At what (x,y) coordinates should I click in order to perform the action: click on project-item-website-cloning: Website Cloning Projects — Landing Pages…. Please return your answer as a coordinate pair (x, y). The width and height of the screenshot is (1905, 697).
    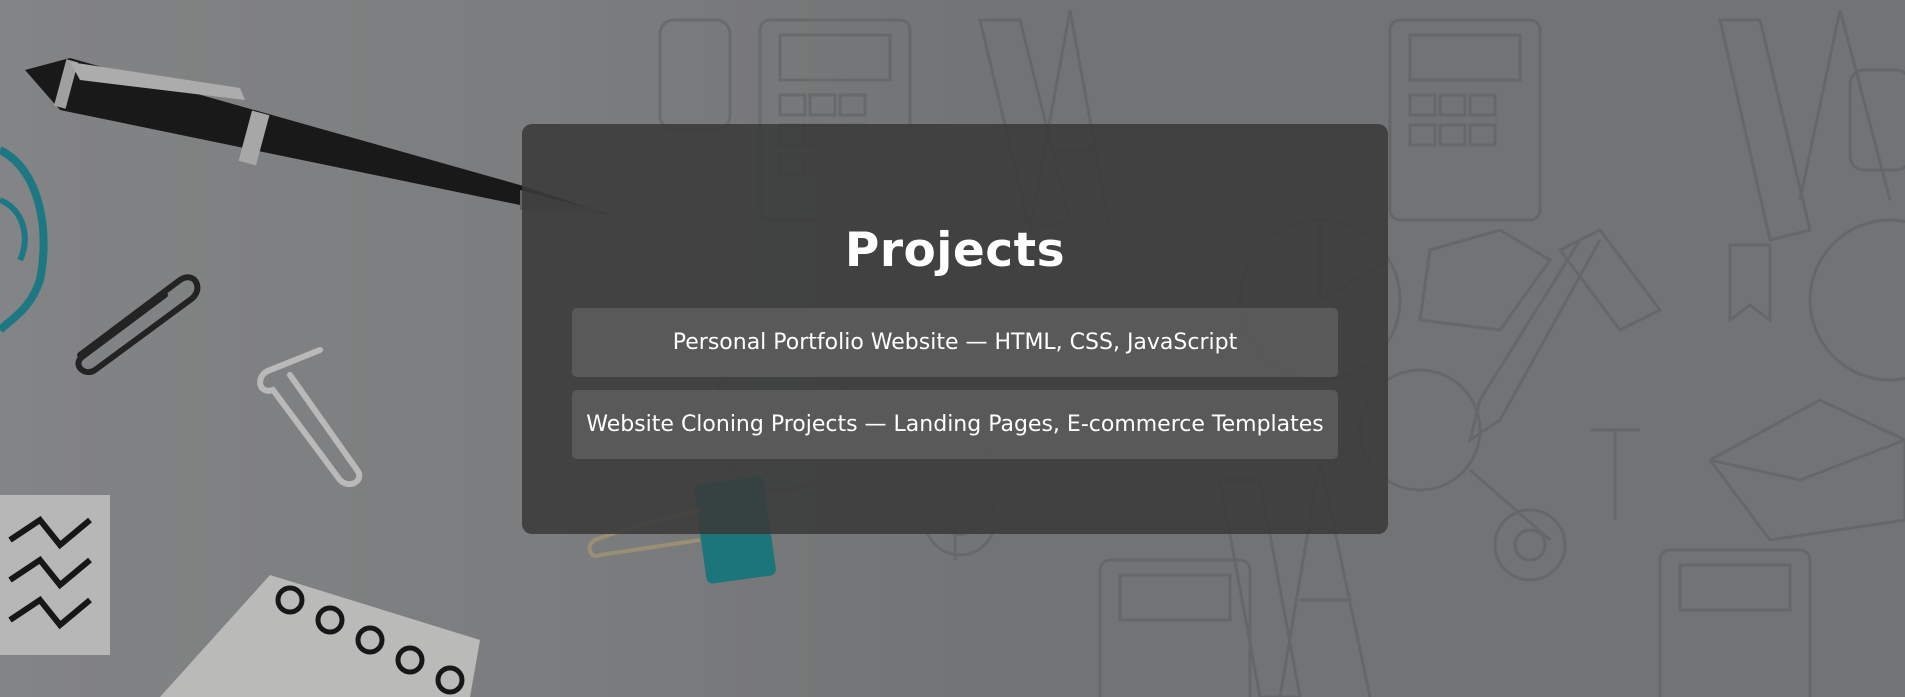
    Looking at the image, I should click on (955, 424).